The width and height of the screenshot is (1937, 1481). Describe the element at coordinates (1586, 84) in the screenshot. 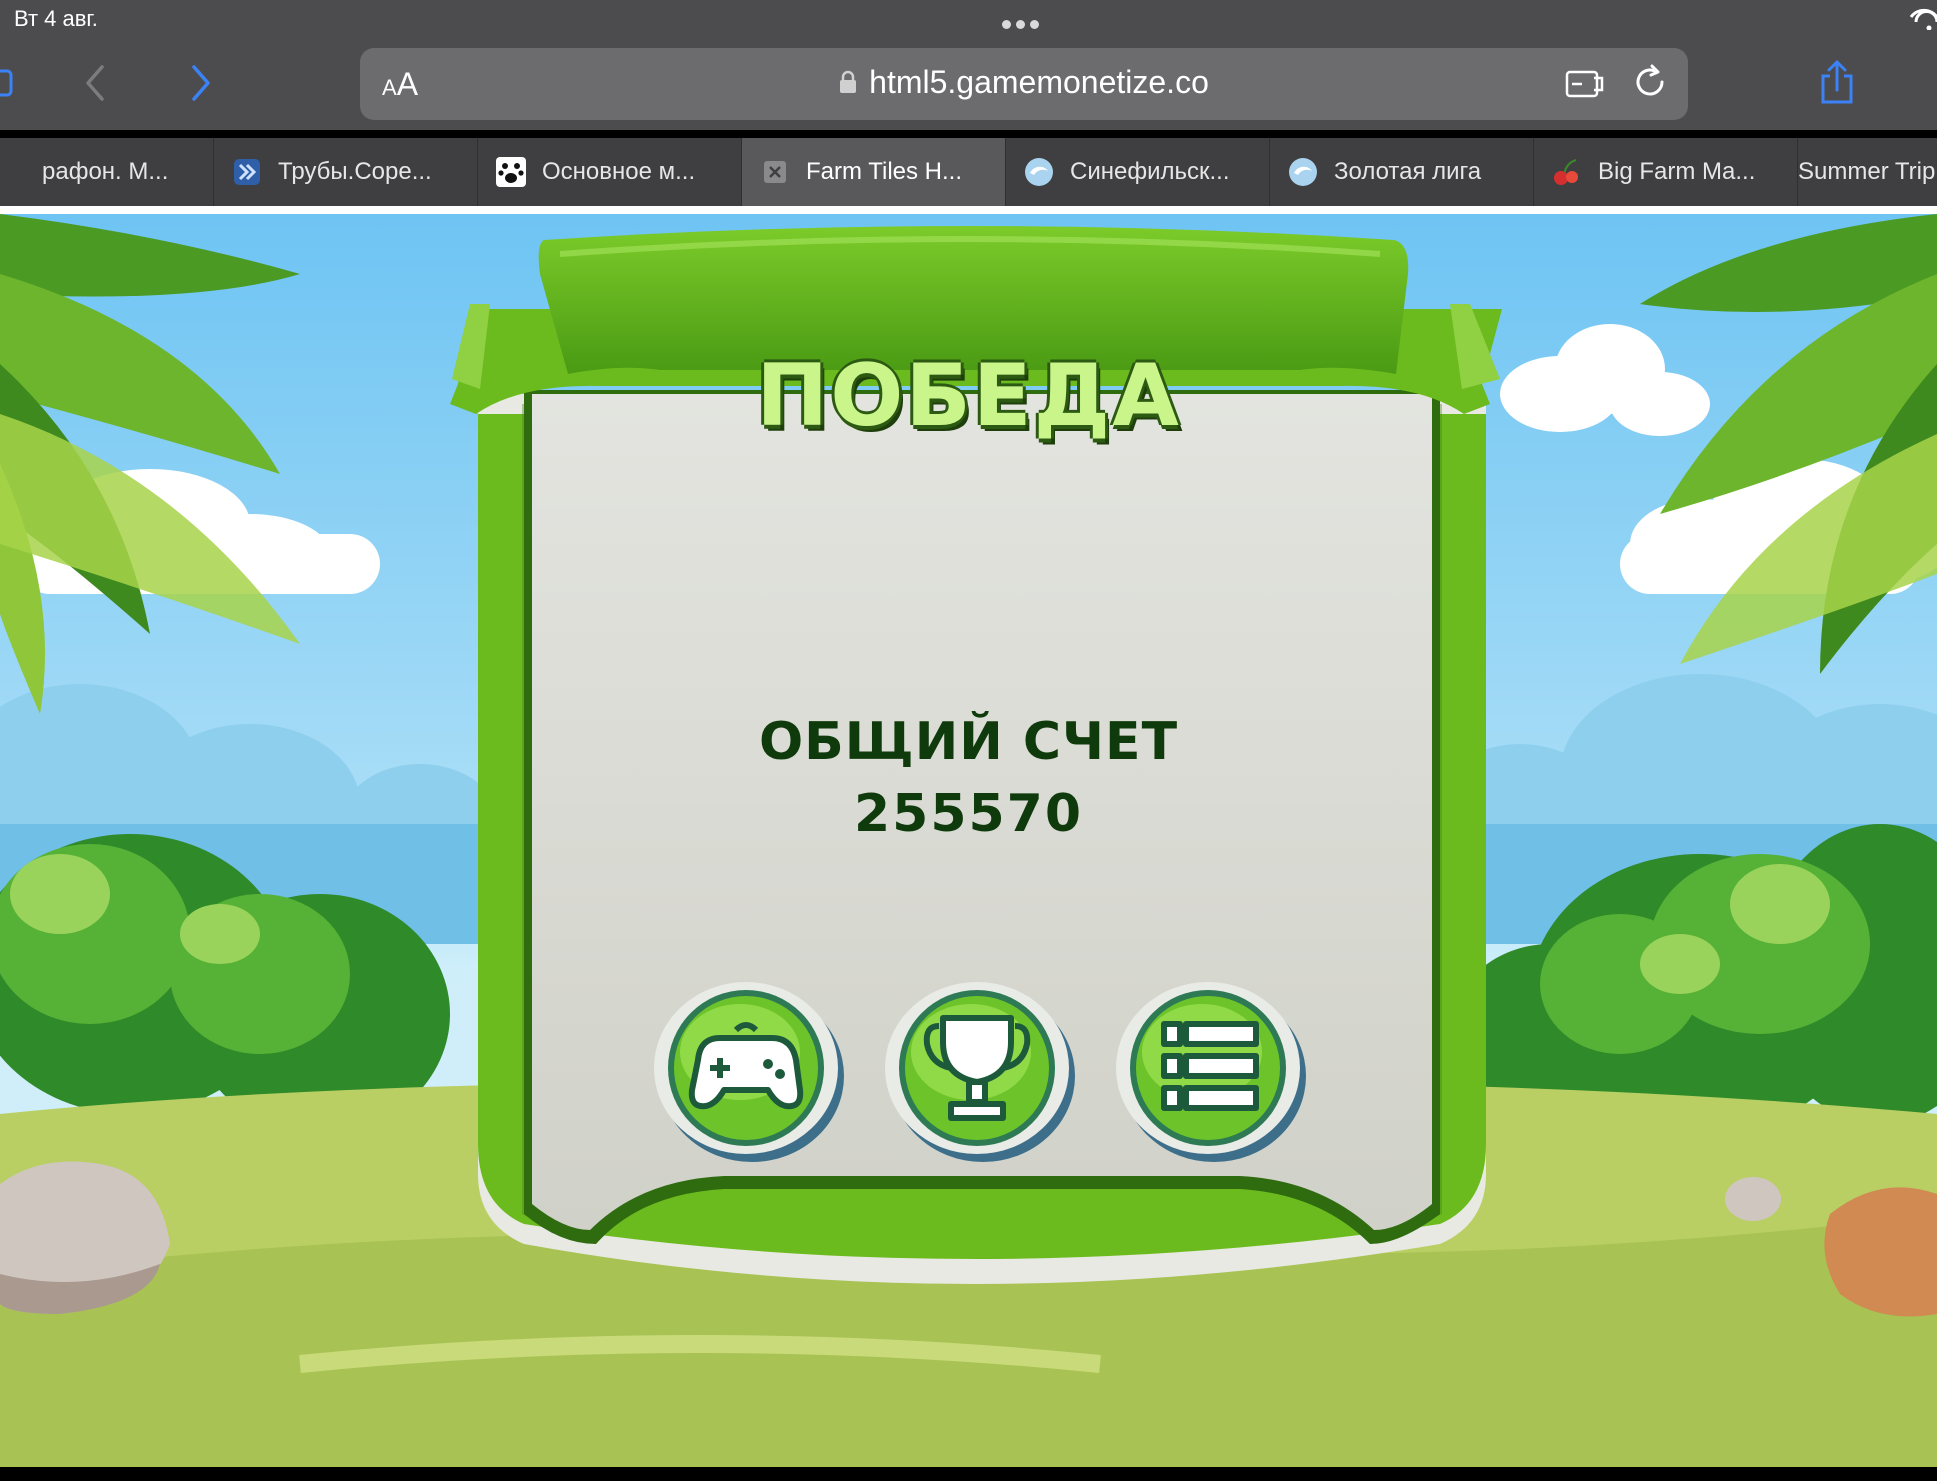

I see `extension-icon` at that location.